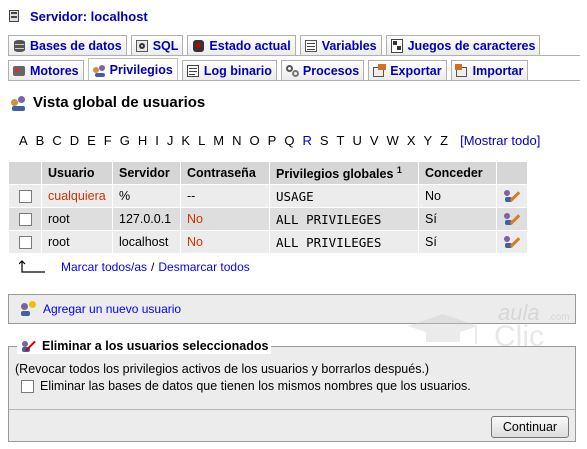  What do you see at coordinates (40, 140) in the screenshot?
I see `alphabet-letter-b: B` at bounding box center [40, 140].